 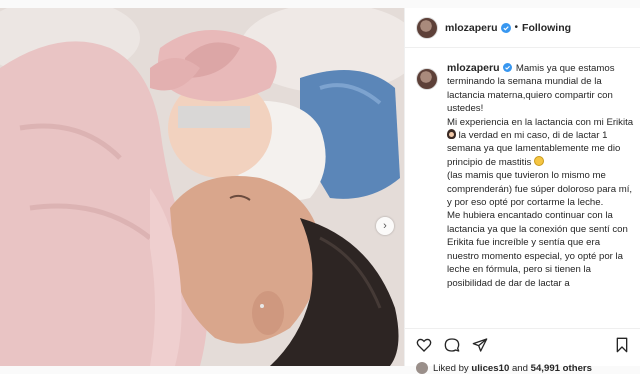 I want to click on action-bar, so click(x=522, y=347).